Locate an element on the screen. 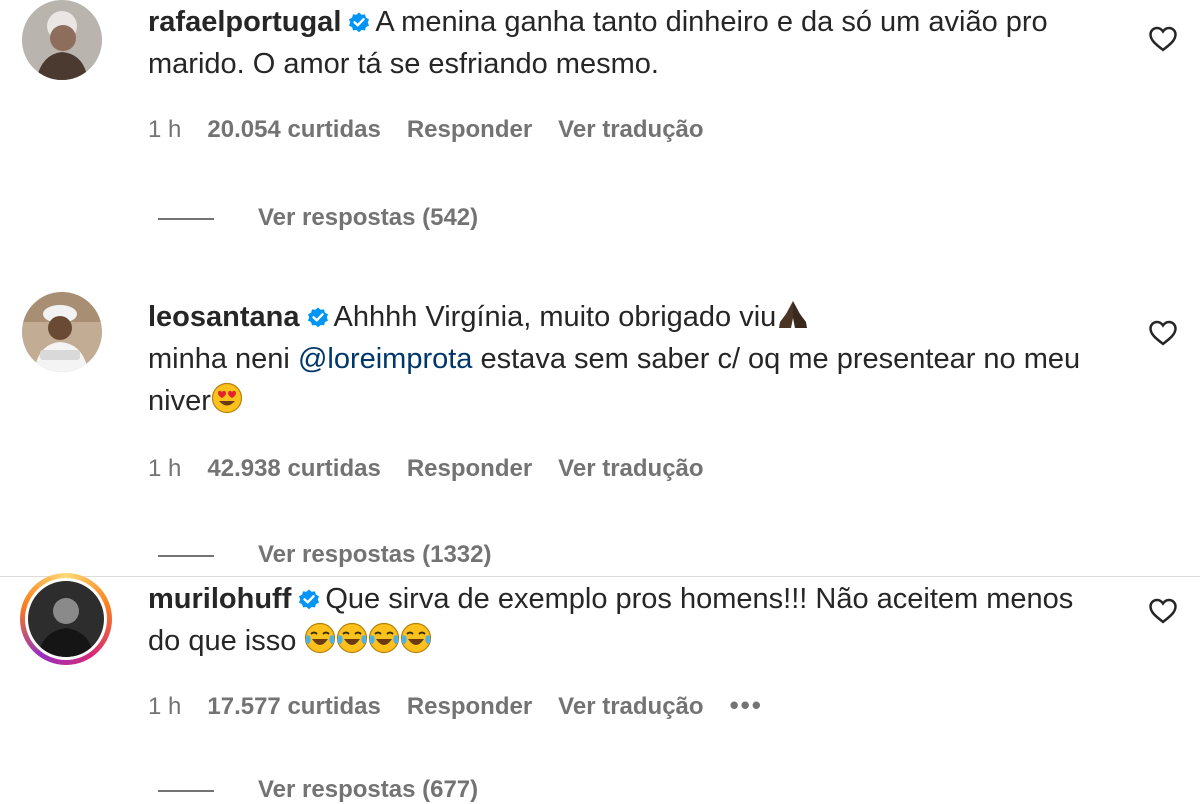 The width and height of the screenshot is (1200, 804). view-replies-button: Ver respostas (542) is located at coordinates (318, 218).